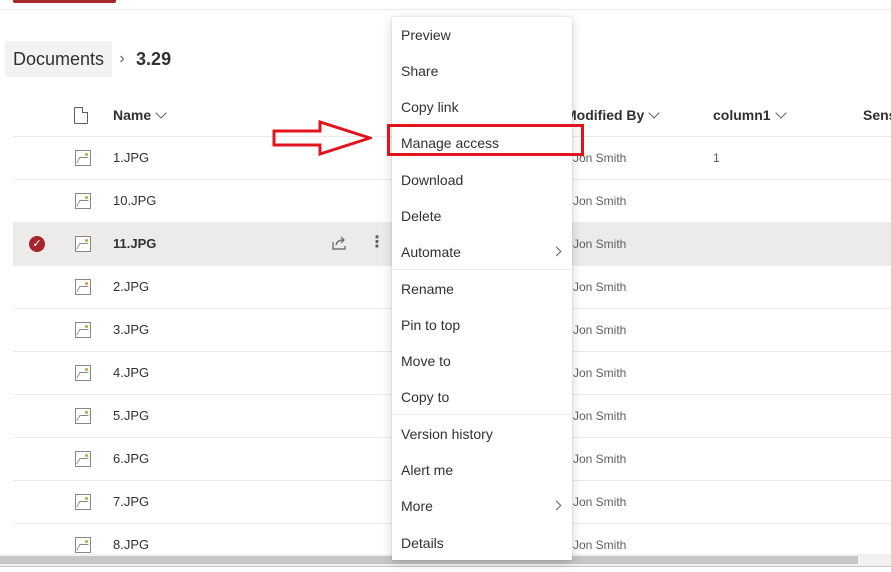  I want to click on breadcrumb: Documents › 3.29, so click(88, 59).